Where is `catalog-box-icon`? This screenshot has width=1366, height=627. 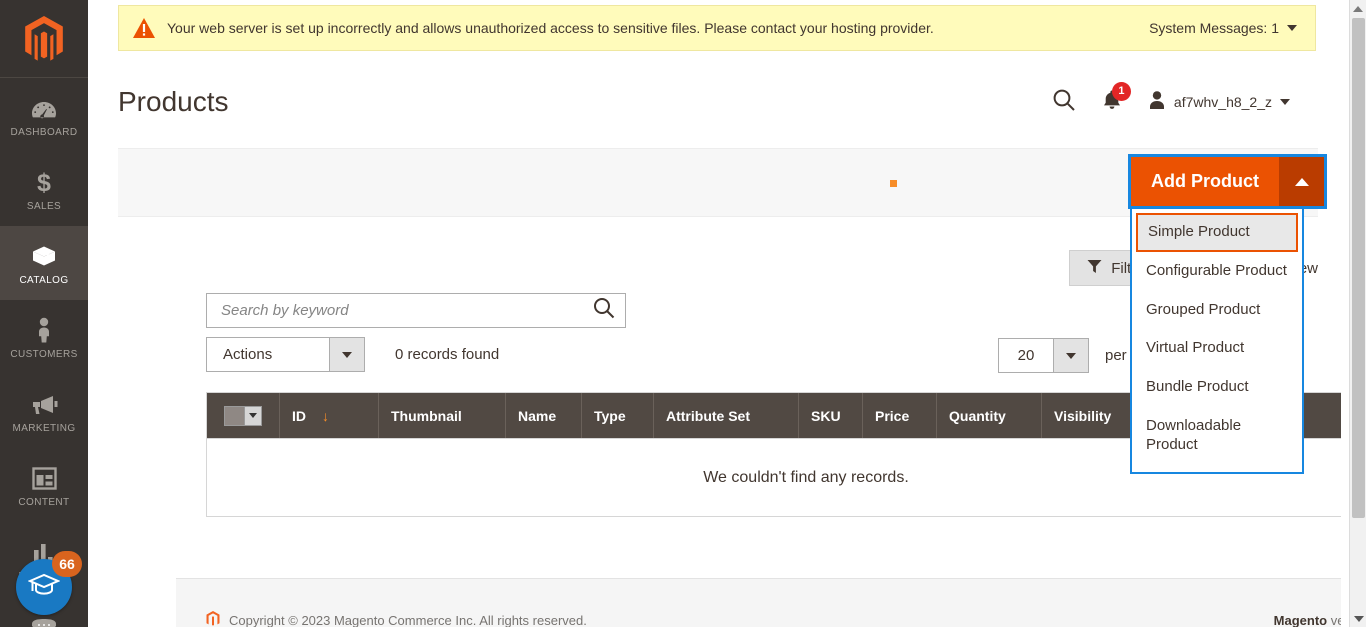
catalog-box-icon is located at coordinates (44, 255).